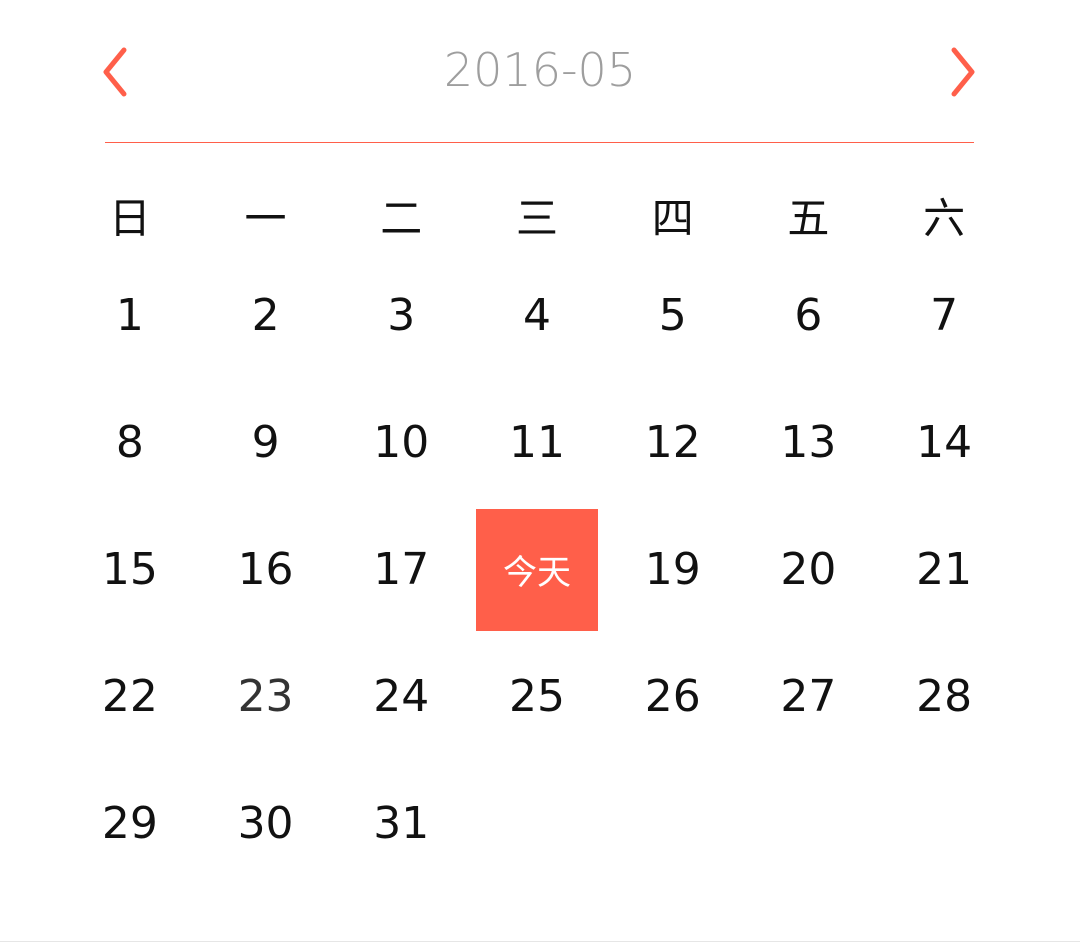 Image resolution: width=1080 pixels, height=945 pixels. I want to click on day-cell: 17, so click(401, 569).